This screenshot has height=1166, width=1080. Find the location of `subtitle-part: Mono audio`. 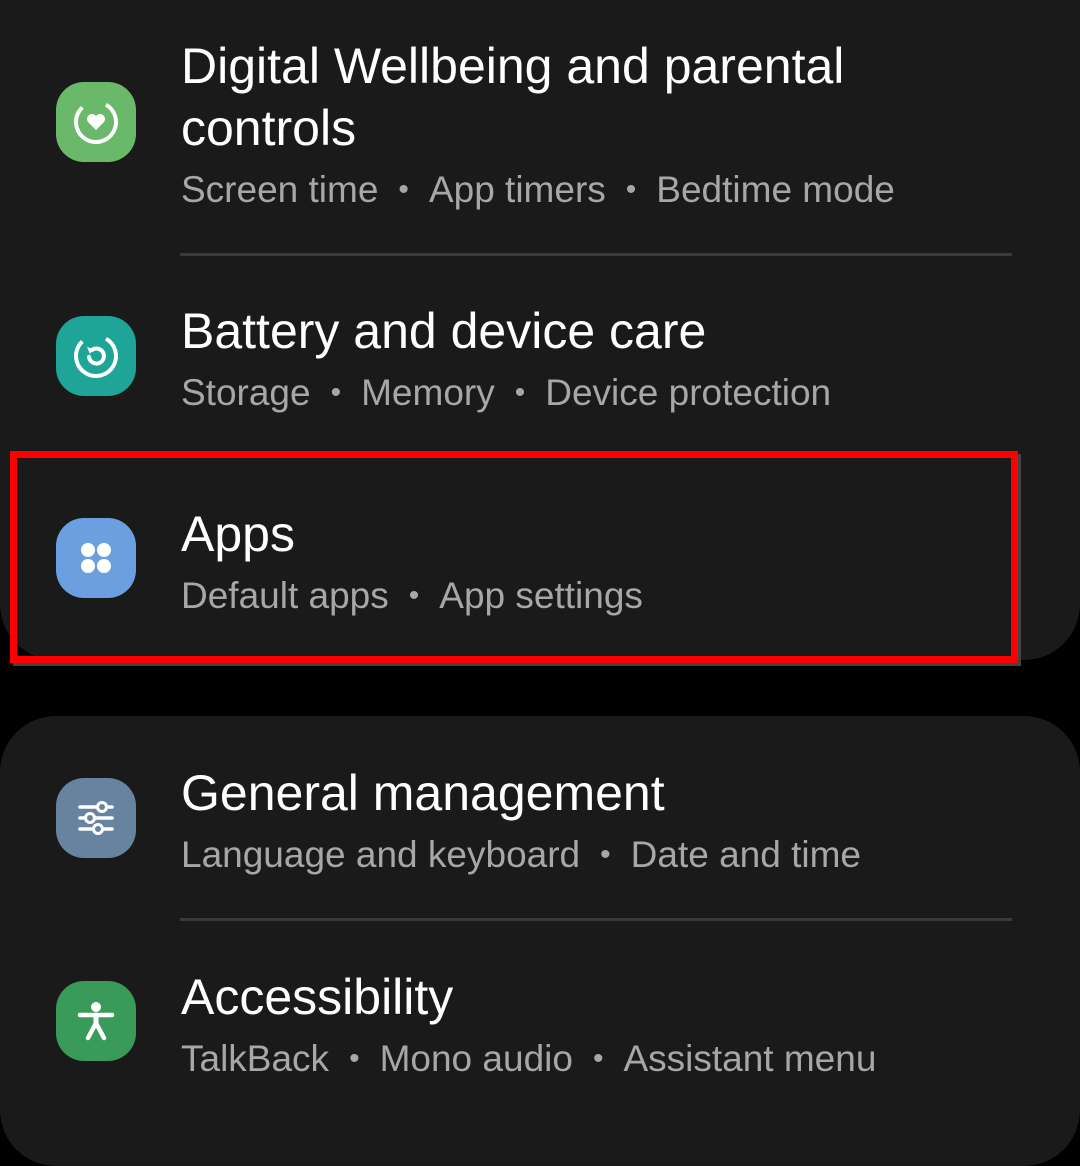

subtitle-part: Mono audio is located at coordinates (476, 1058).